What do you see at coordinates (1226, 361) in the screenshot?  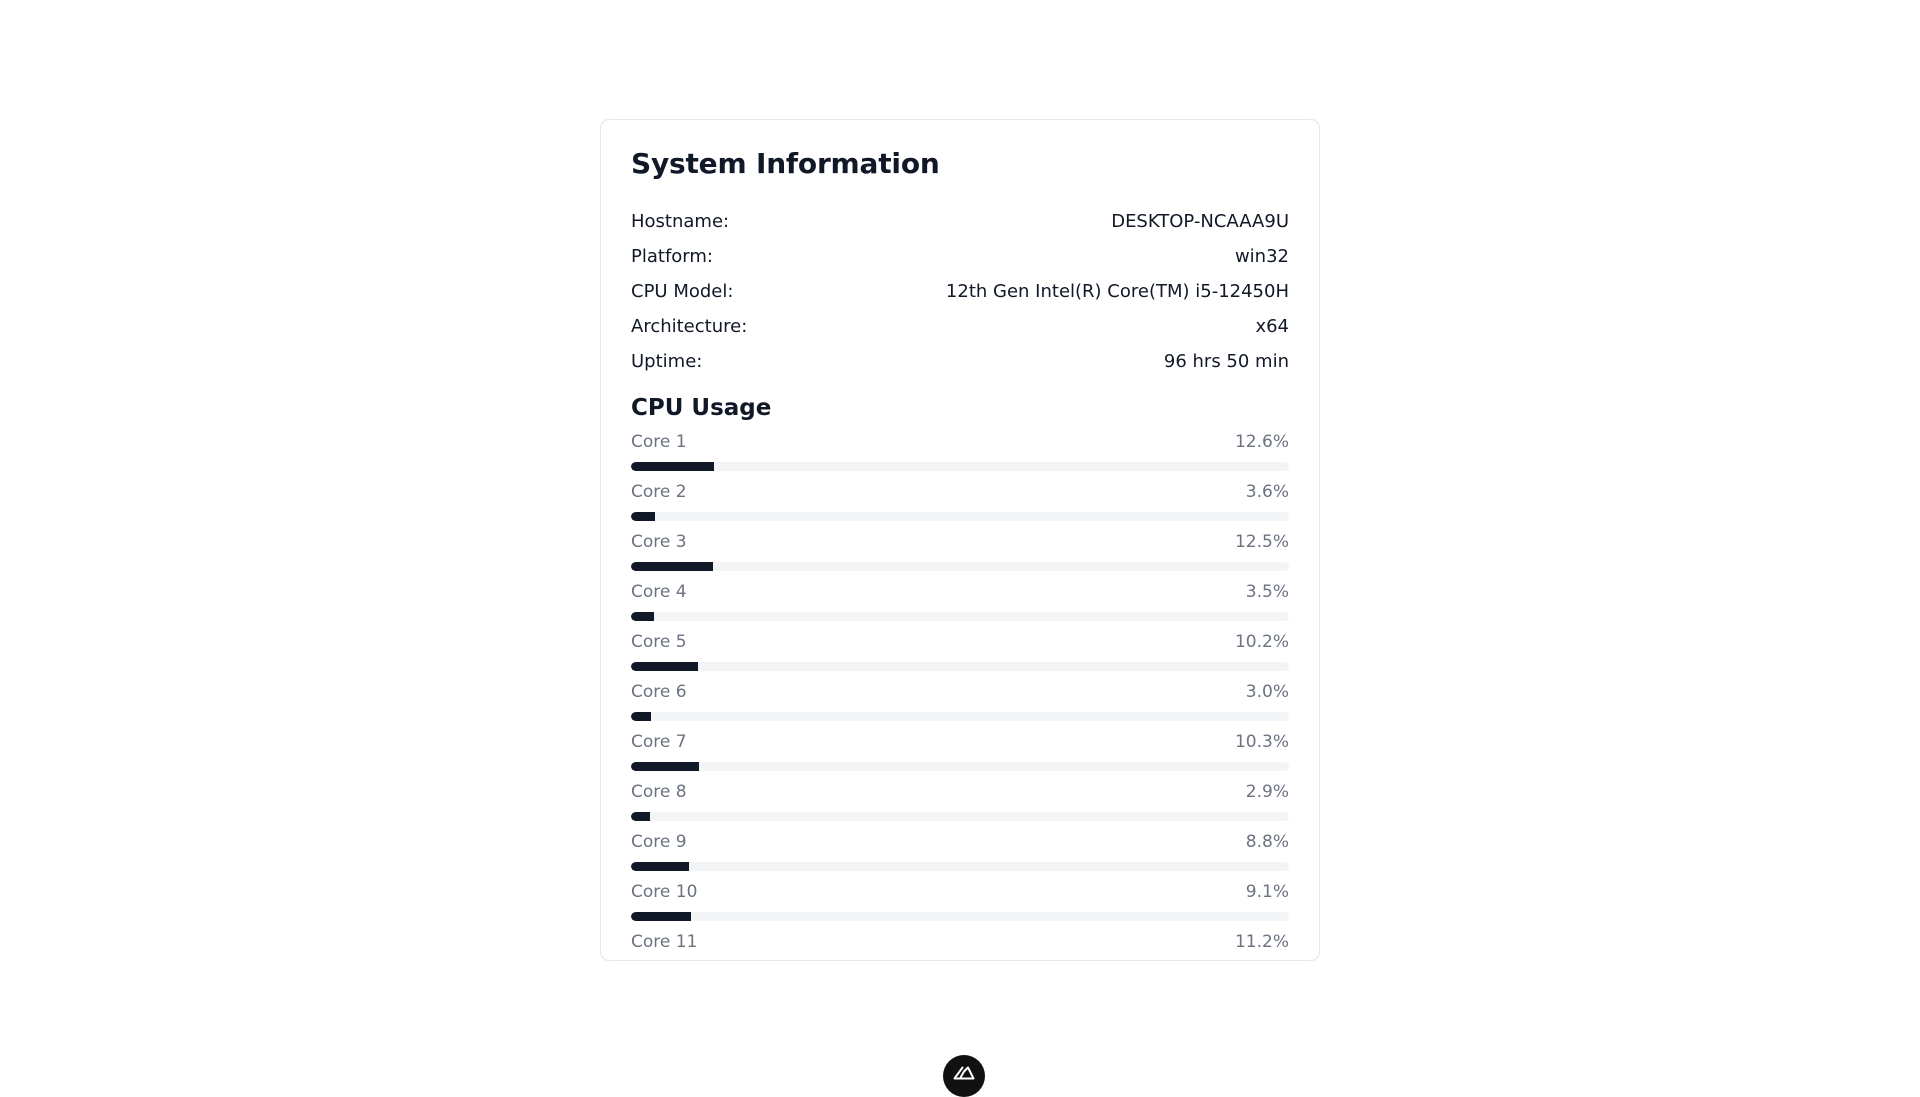 I see `info-value: 96 hrs 50 min` at bounding box center [1226, 361].